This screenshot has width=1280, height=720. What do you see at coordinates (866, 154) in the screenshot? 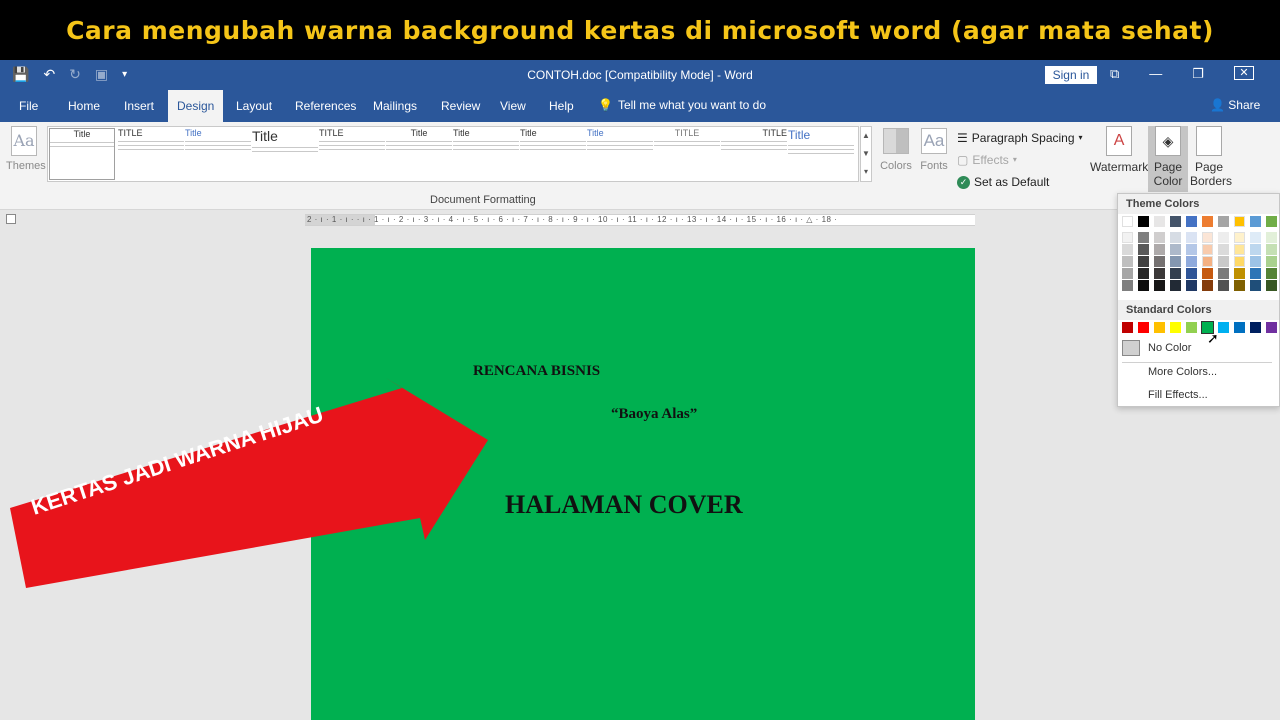
I see `gallery-scroll-buttons: ▲ ▼ ▾` at bounding box center [866, 154].